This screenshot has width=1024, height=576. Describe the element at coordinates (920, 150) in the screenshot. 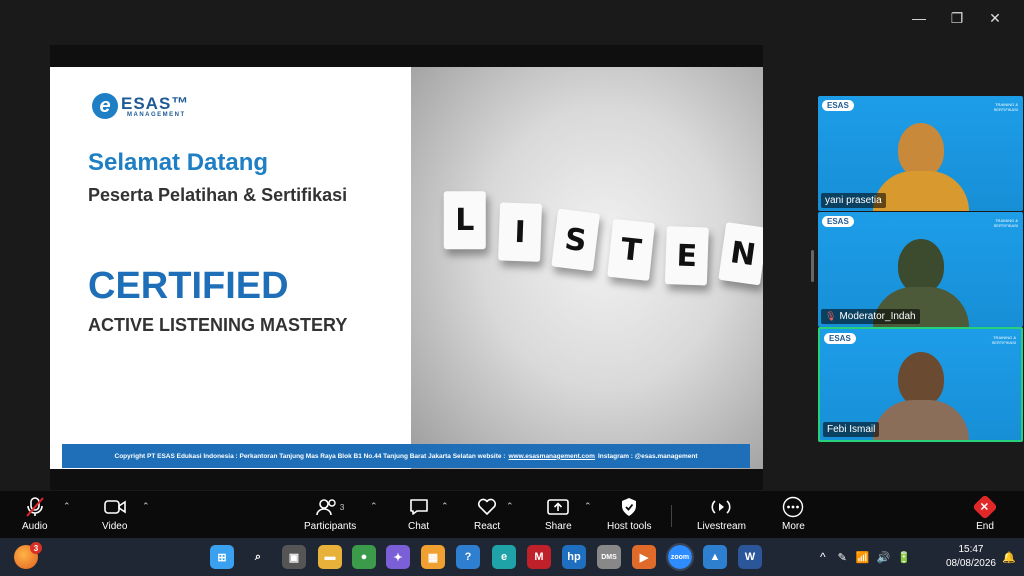

I see `participant-head` at that location.